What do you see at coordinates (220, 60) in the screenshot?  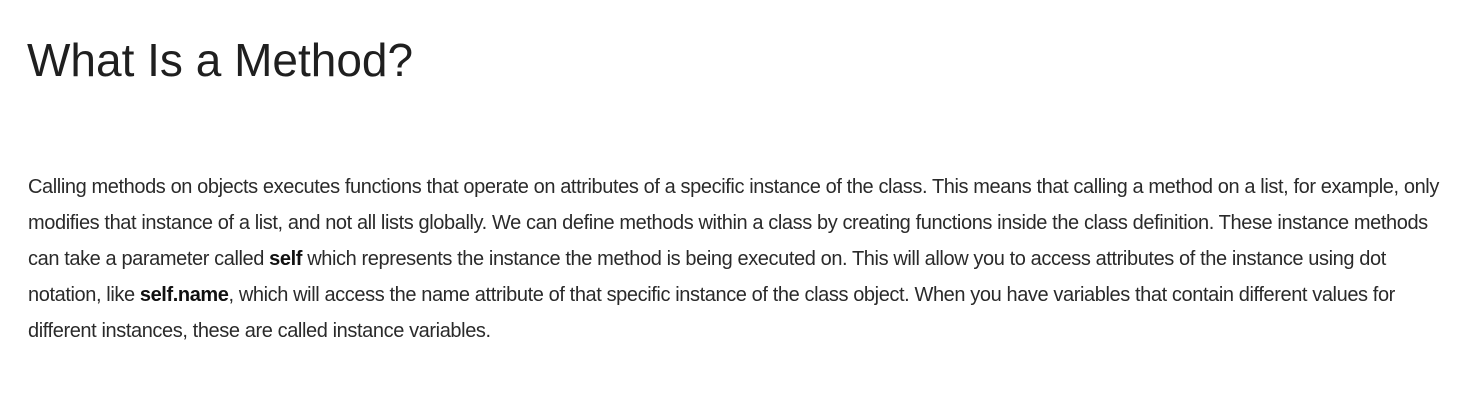 I see `page-title: What Is a Method?` at bounding box center [220, 60].